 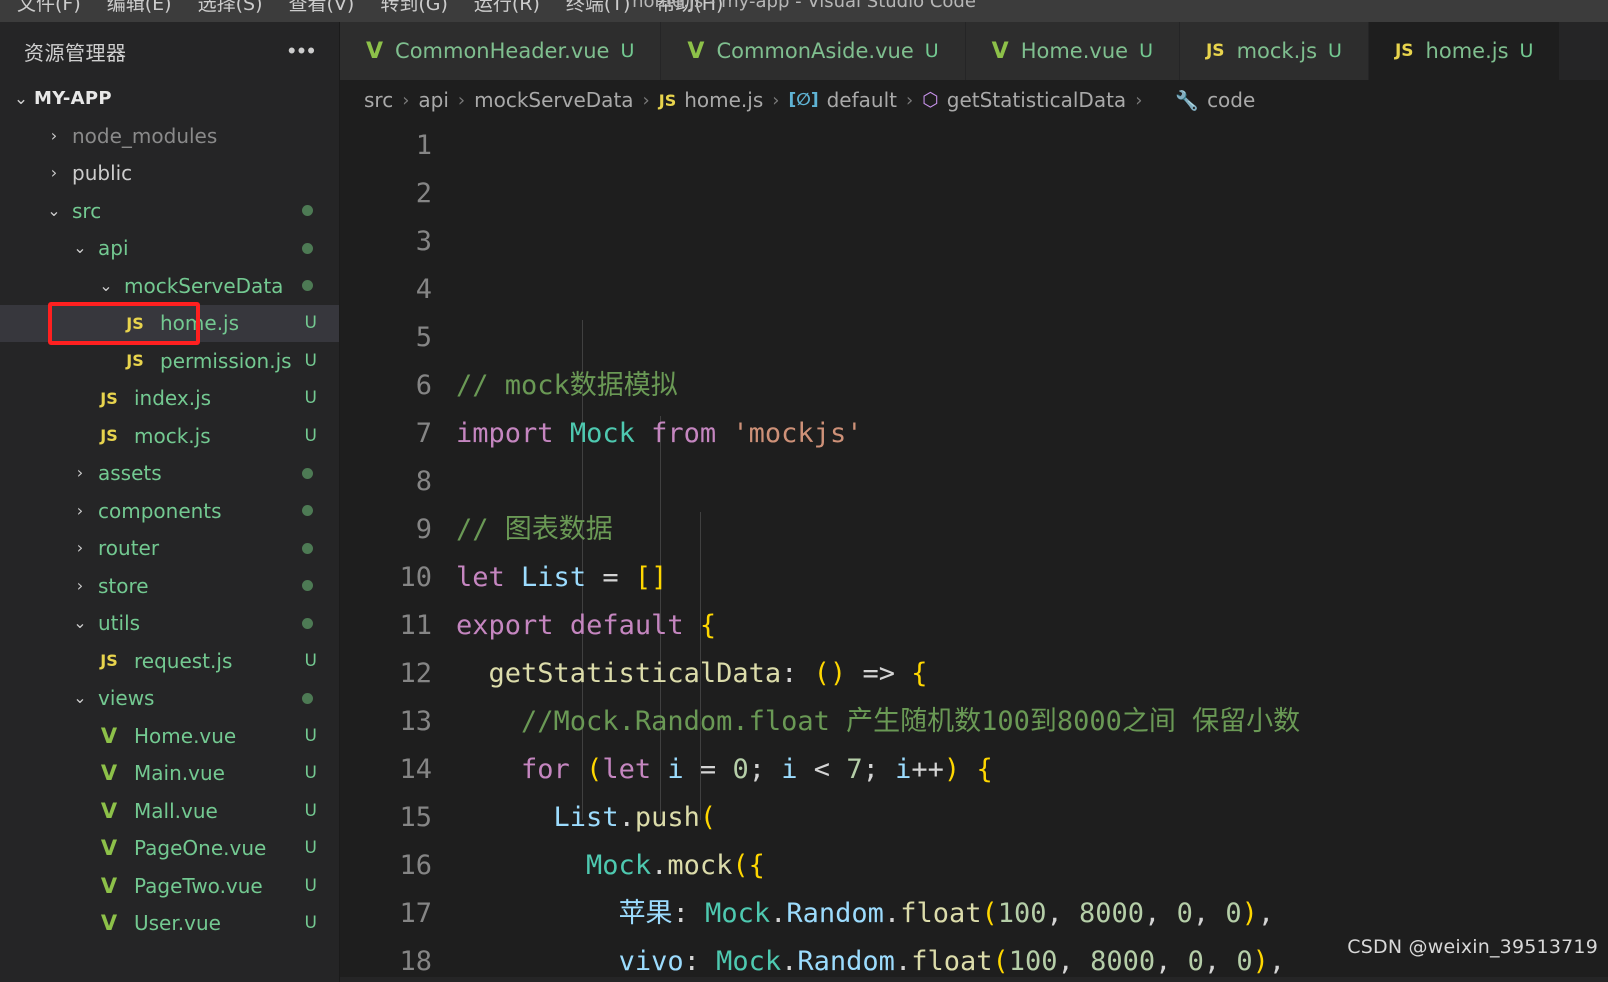 I want to click on line-number: 9, so click(x=423, y=529).